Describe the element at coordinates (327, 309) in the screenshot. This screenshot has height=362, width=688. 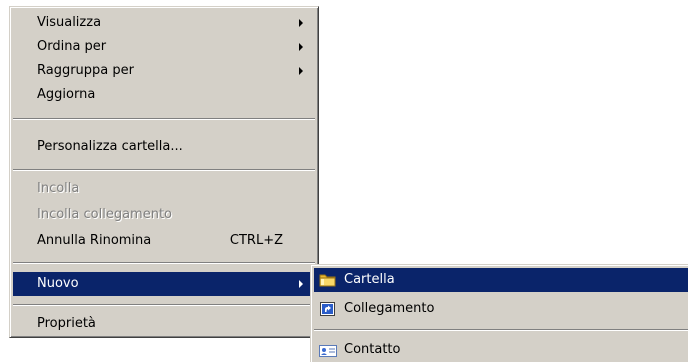
I see `shortcut-icon` at that location.